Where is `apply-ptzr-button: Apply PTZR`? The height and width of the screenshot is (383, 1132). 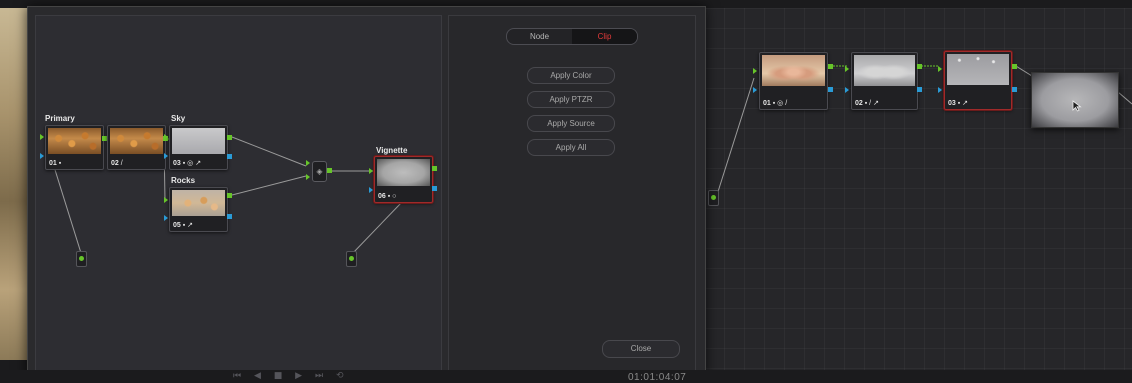 apply-ptzr-button: Apply PTZR is located at coordinates (571, 99).